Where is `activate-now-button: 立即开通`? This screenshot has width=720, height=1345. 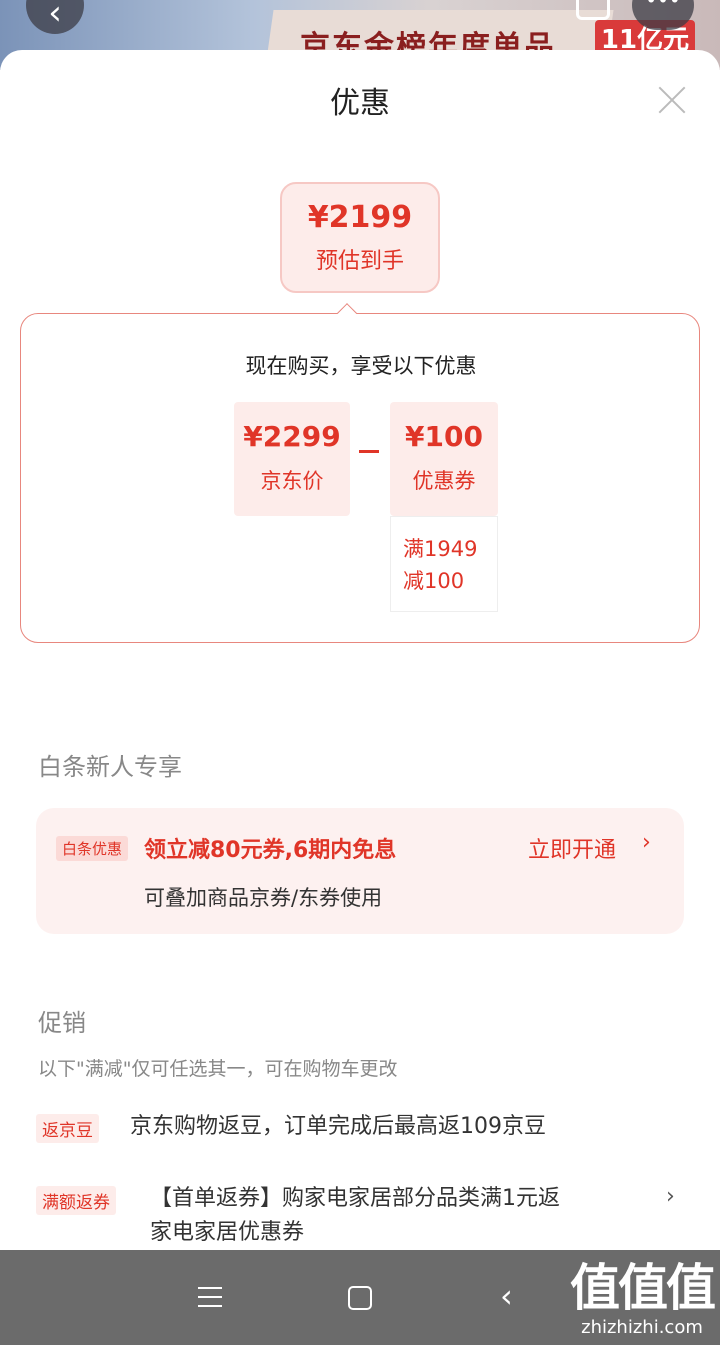 activate-now-button: 立即开通 is located at coordinates (572, 848).